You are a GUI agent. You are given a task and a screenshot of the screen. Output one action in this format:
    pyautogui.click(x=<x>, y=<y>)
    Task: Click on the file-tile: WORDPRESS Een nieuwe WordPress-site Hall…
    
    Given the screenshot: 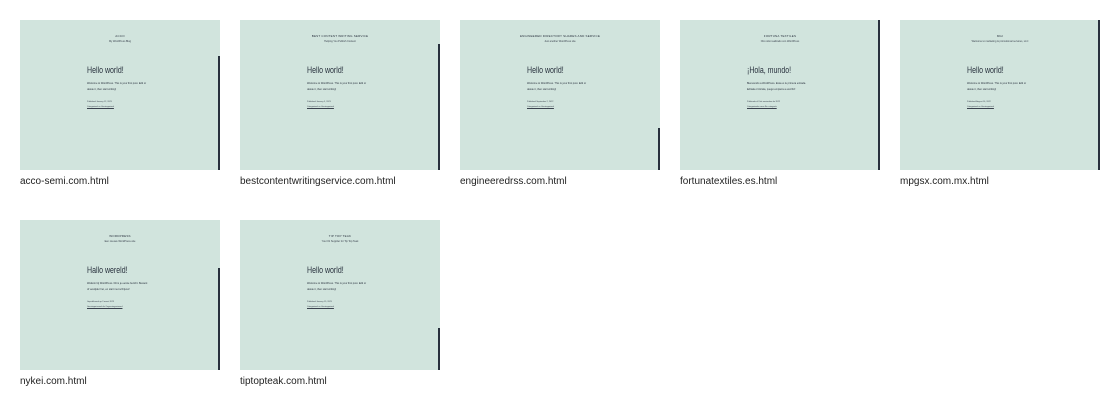 What is the action you would take?
    pyautogui.click(x=120, y=307)
    